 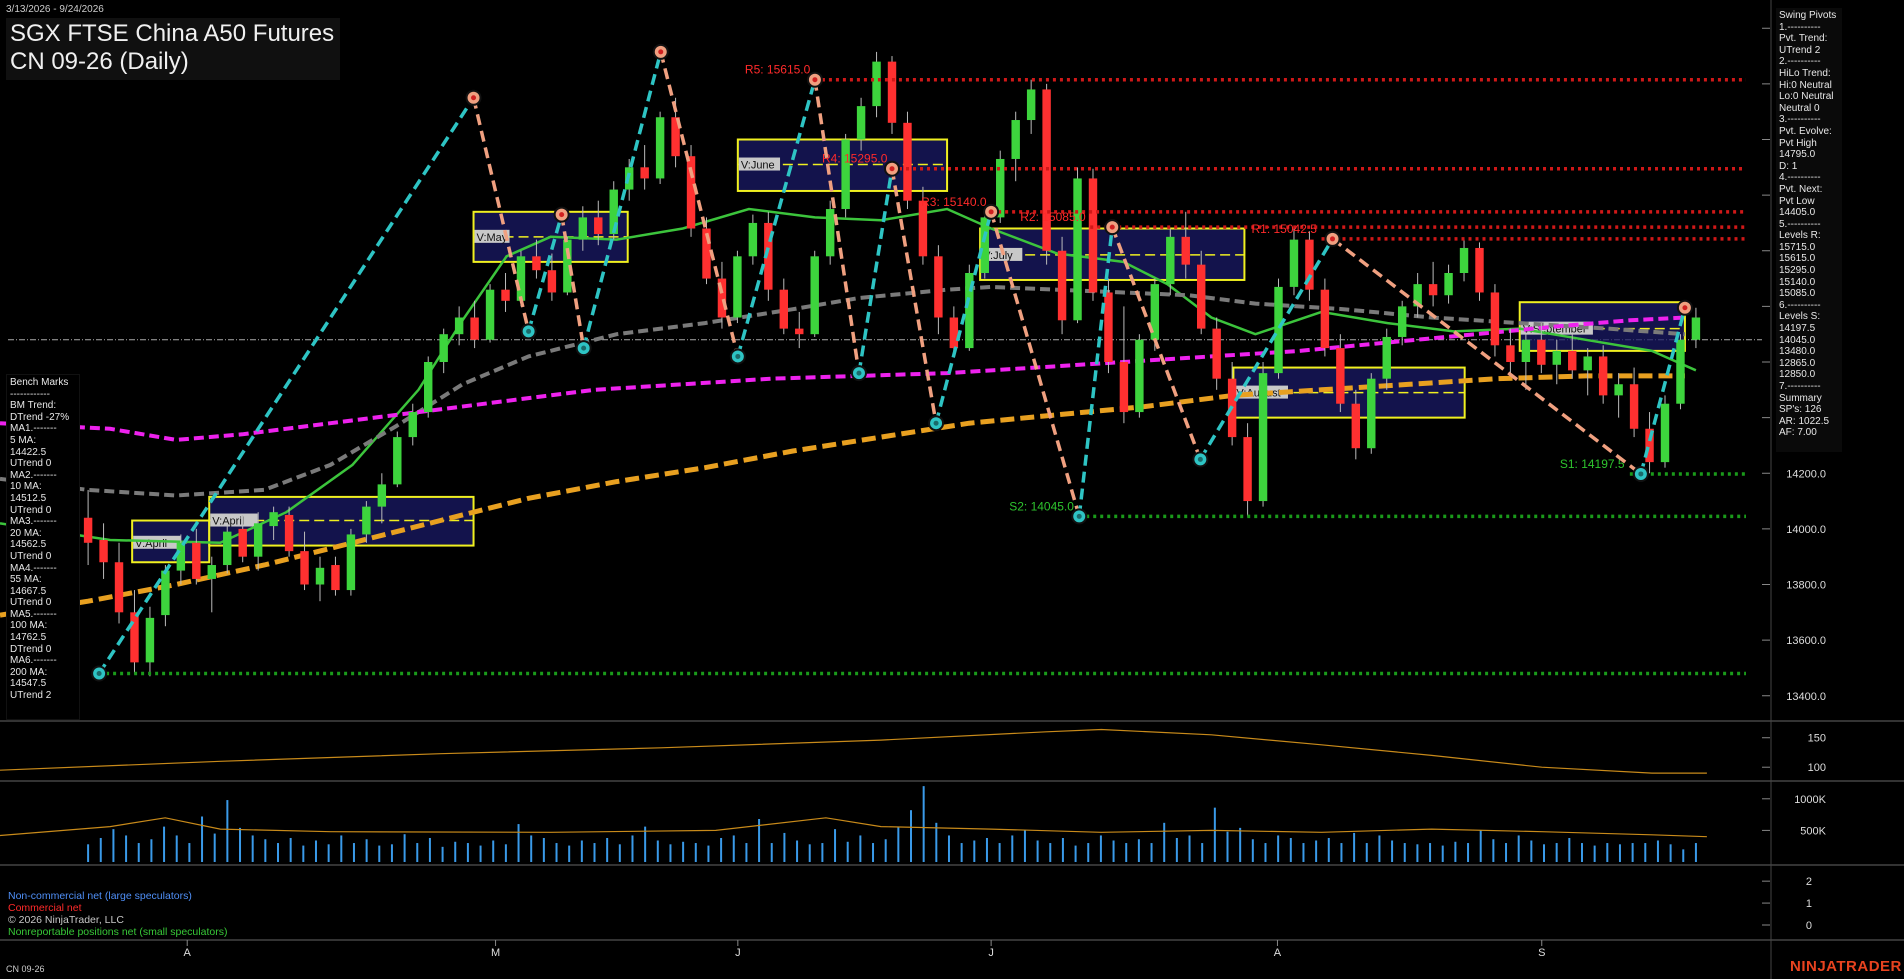 I want to click on y-tick-label: 13600.0, so click(x=1806, y=641).